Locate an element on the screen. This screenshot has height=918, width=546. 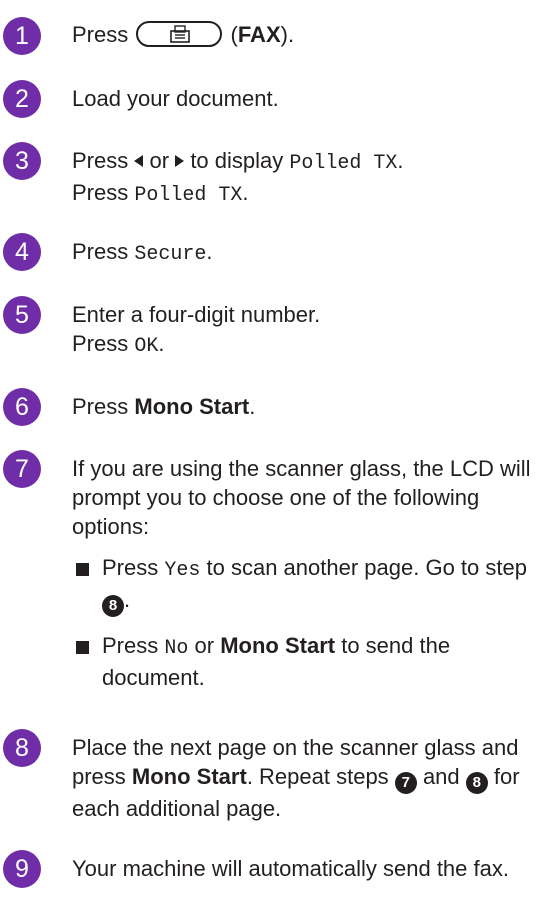
step-text: Press Mono Start. is located at coordinates (164, 406).